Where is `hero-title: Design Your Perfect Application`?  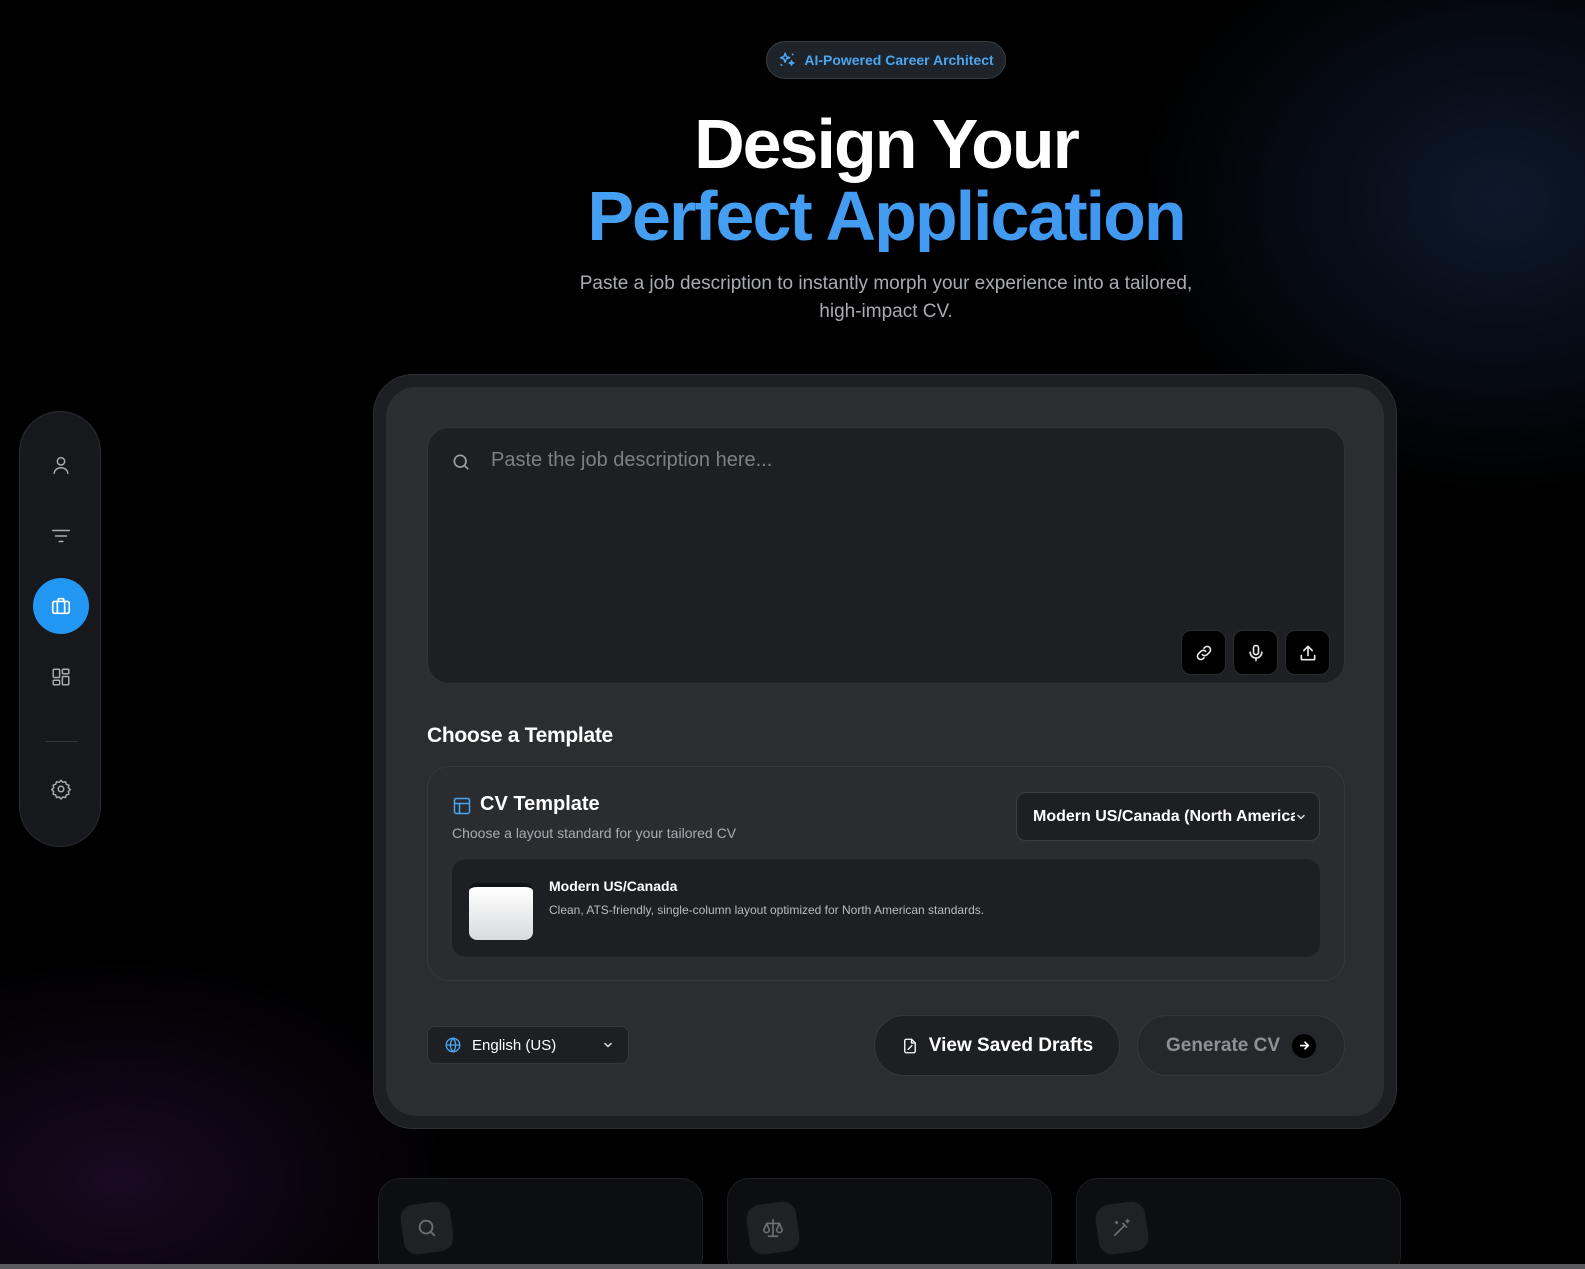 hero-title: Design Your Perfect Application is located at coordinates (792, 180).